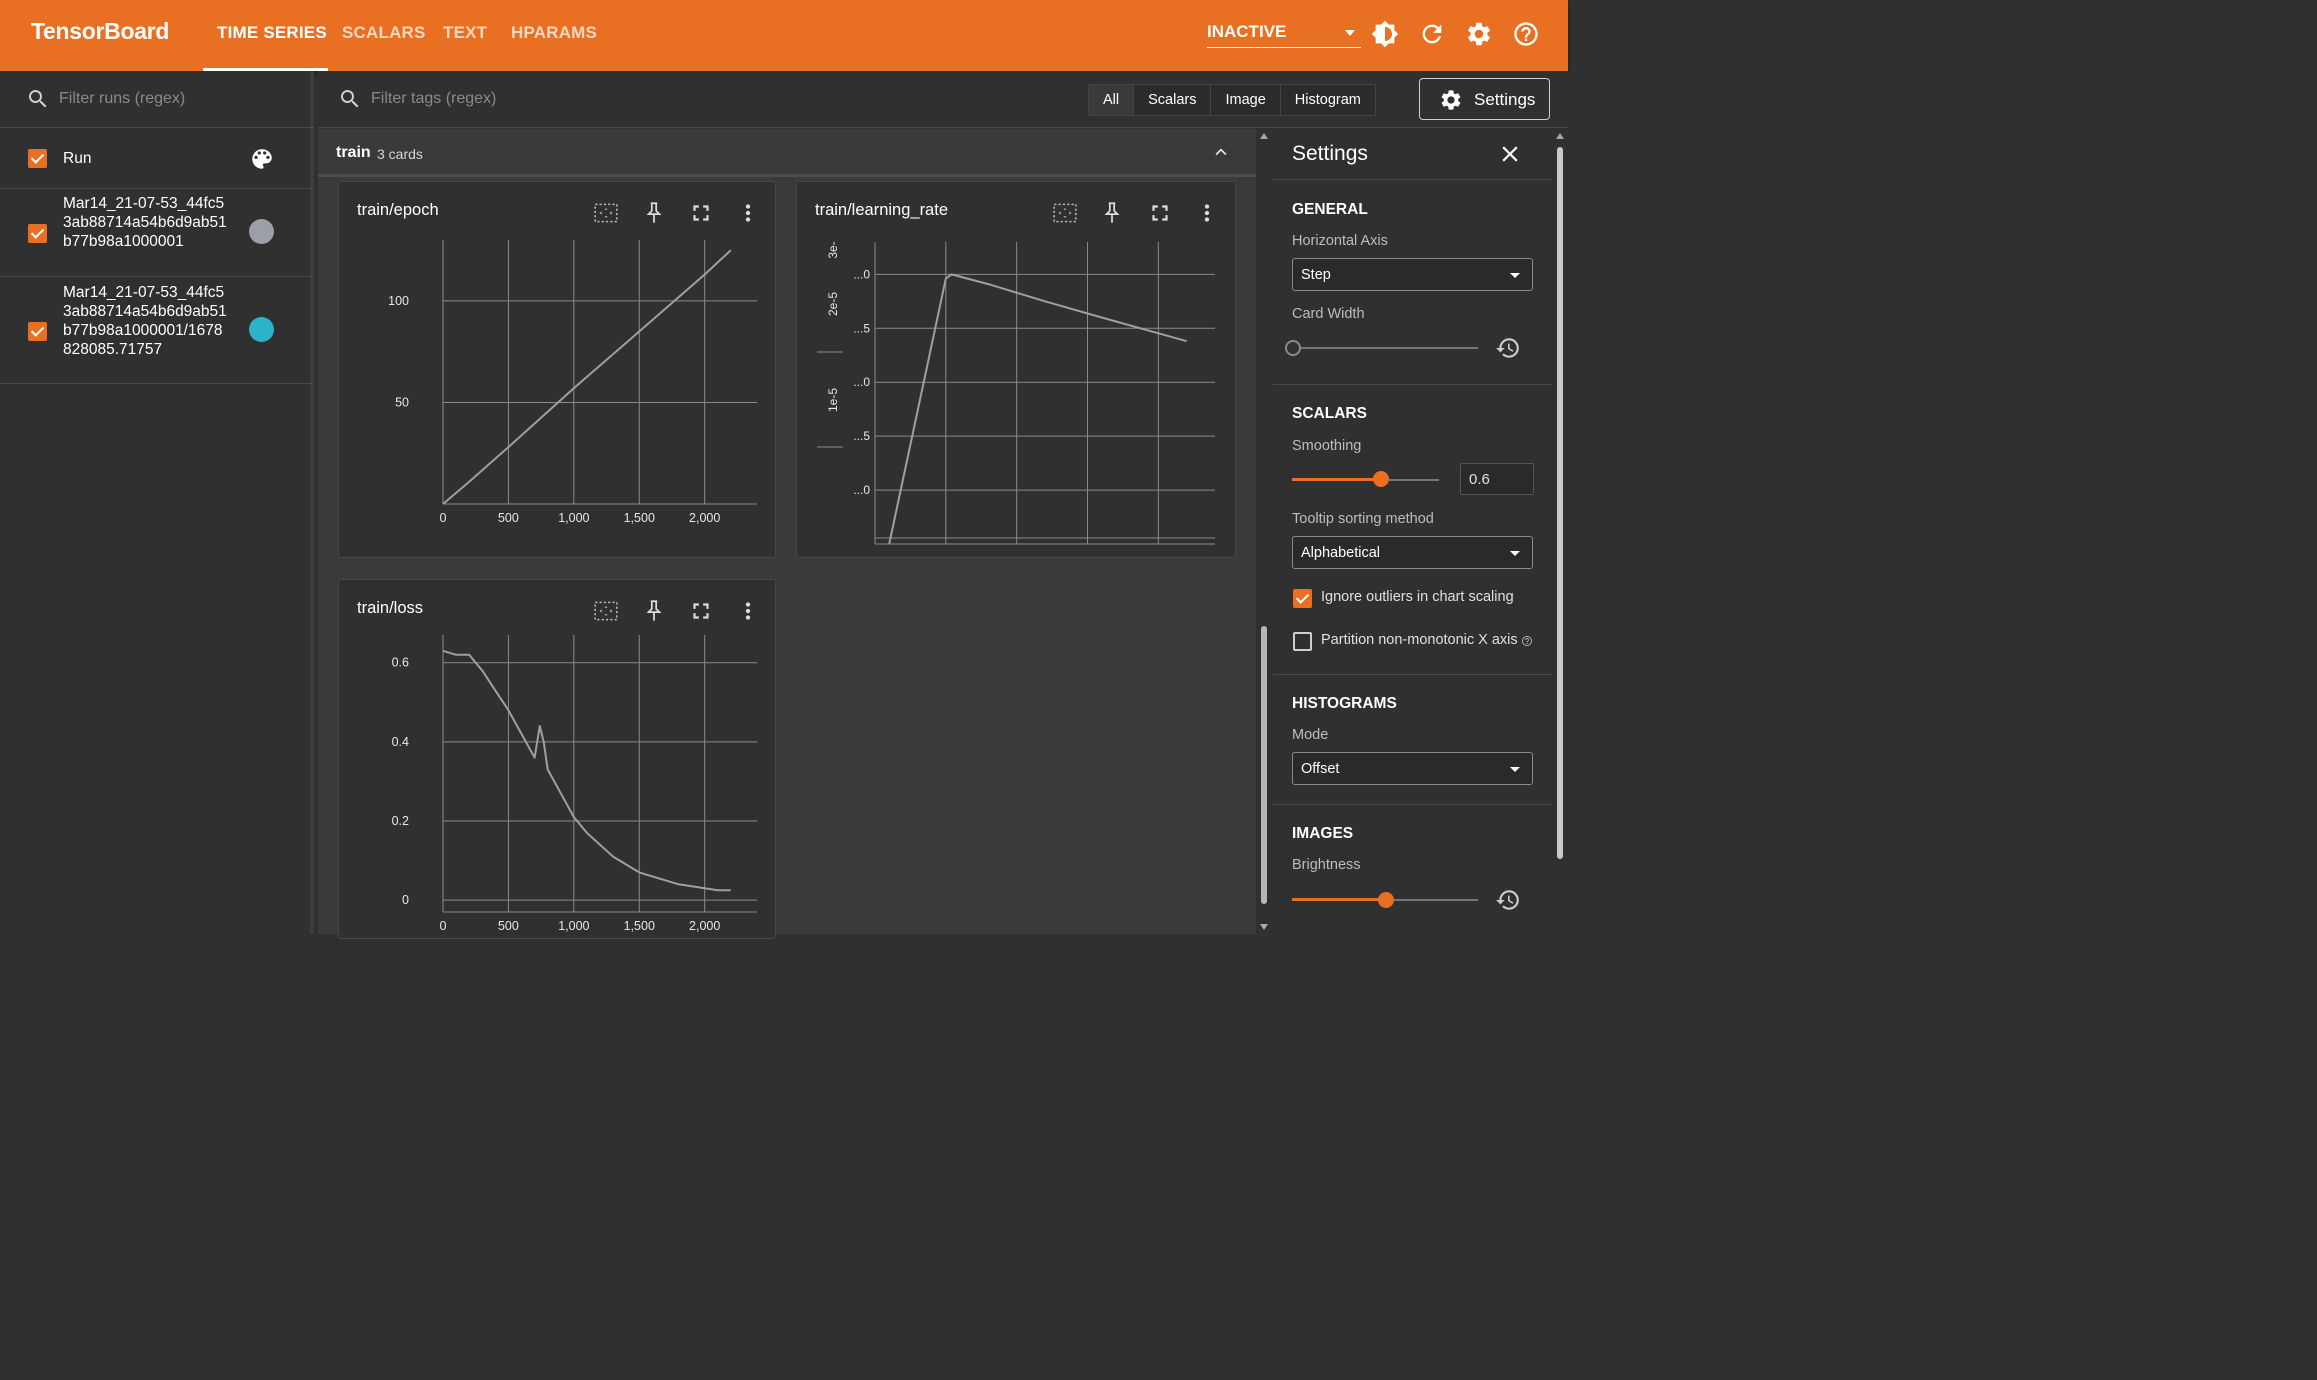 This screenshot has height=1380, width=2317. I want to click on ignore-outliers-checkbox, so click(1302, 598).